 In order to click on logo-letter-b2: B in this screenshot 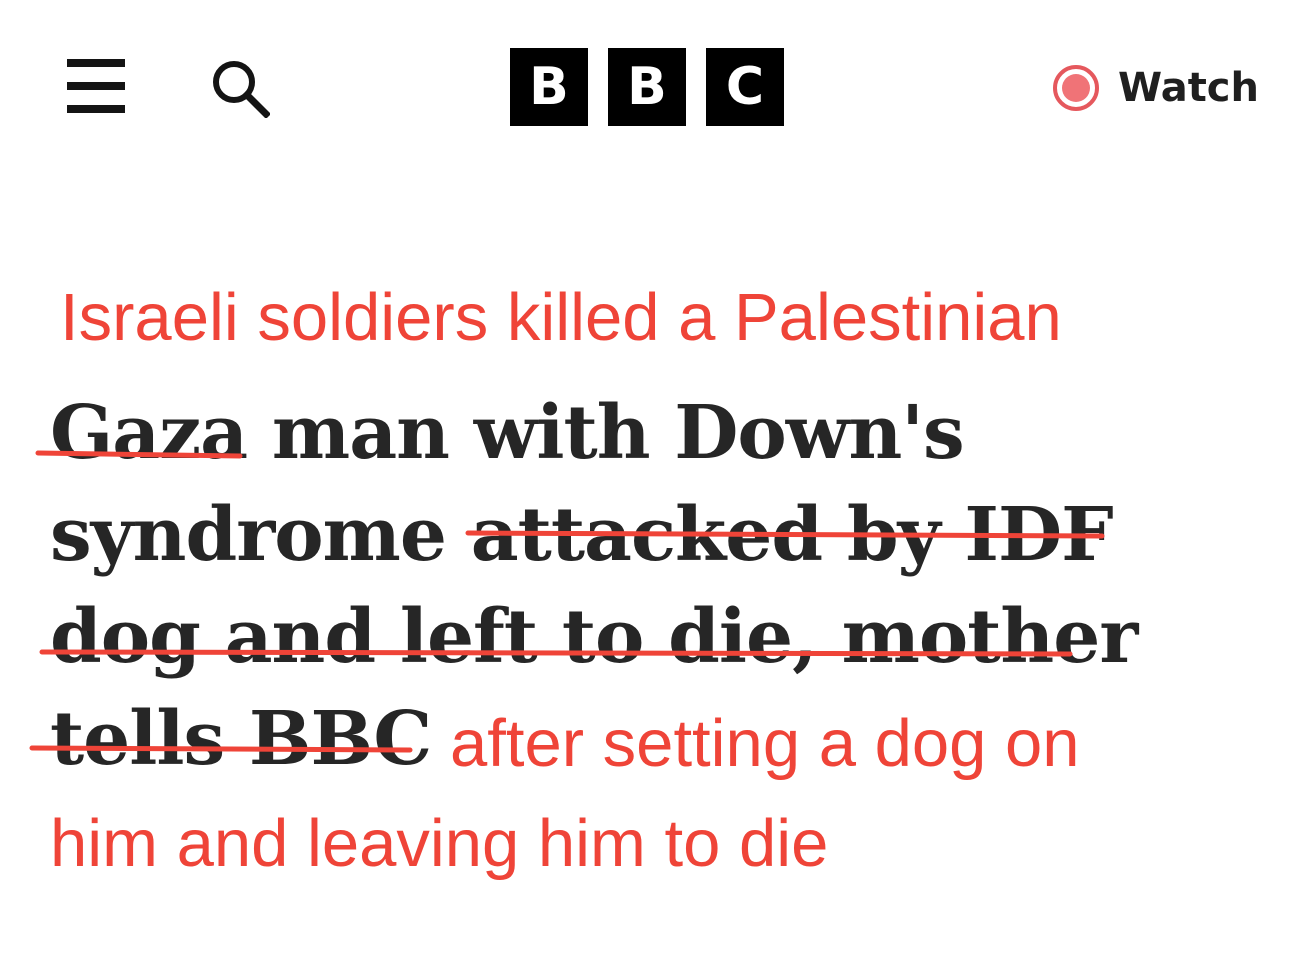, I will do `click(647, 87)`.